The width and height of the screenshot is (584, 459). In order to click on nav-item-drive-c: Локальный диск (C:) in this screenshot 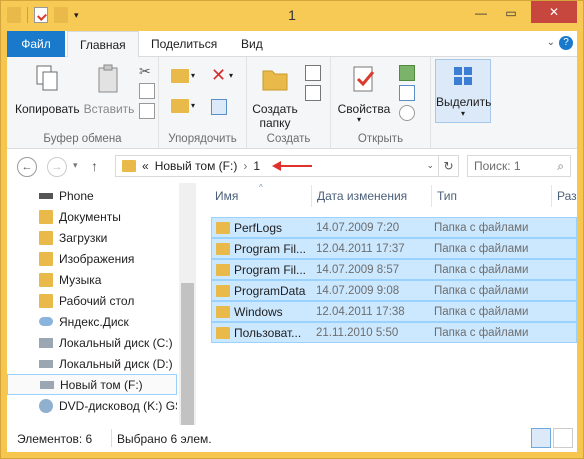, I will do `click(92, 342)`.